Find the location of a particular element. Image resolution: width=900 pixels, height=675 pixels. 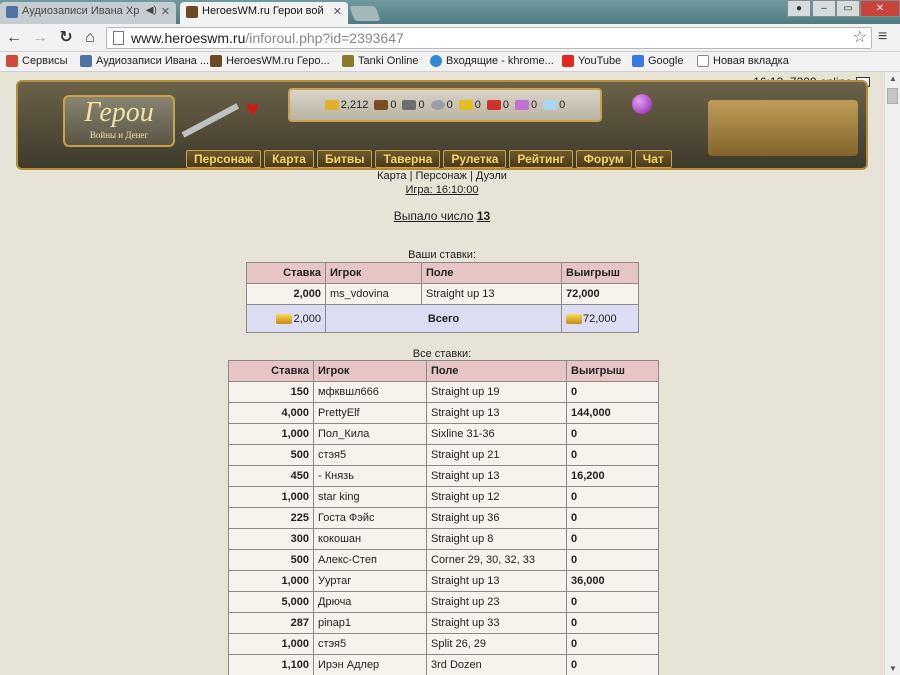

youtube-icon is located at coordinates (568, 61).